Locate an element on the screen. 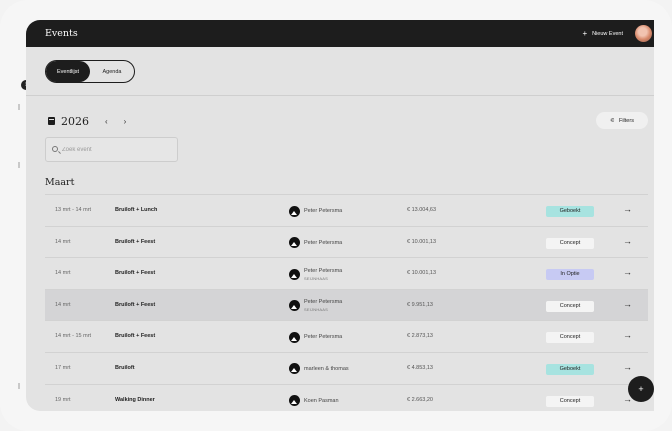  divider is located at coordinates (340, 95).